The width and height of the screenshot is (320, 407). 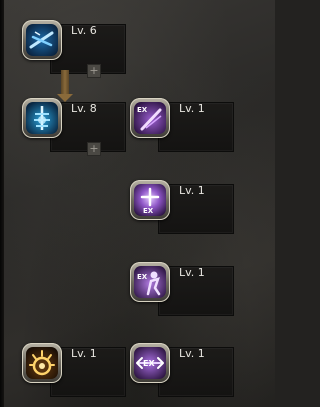 I want to click on skill-slot-d: EX Lv. 1, so click(x=182, y=207).